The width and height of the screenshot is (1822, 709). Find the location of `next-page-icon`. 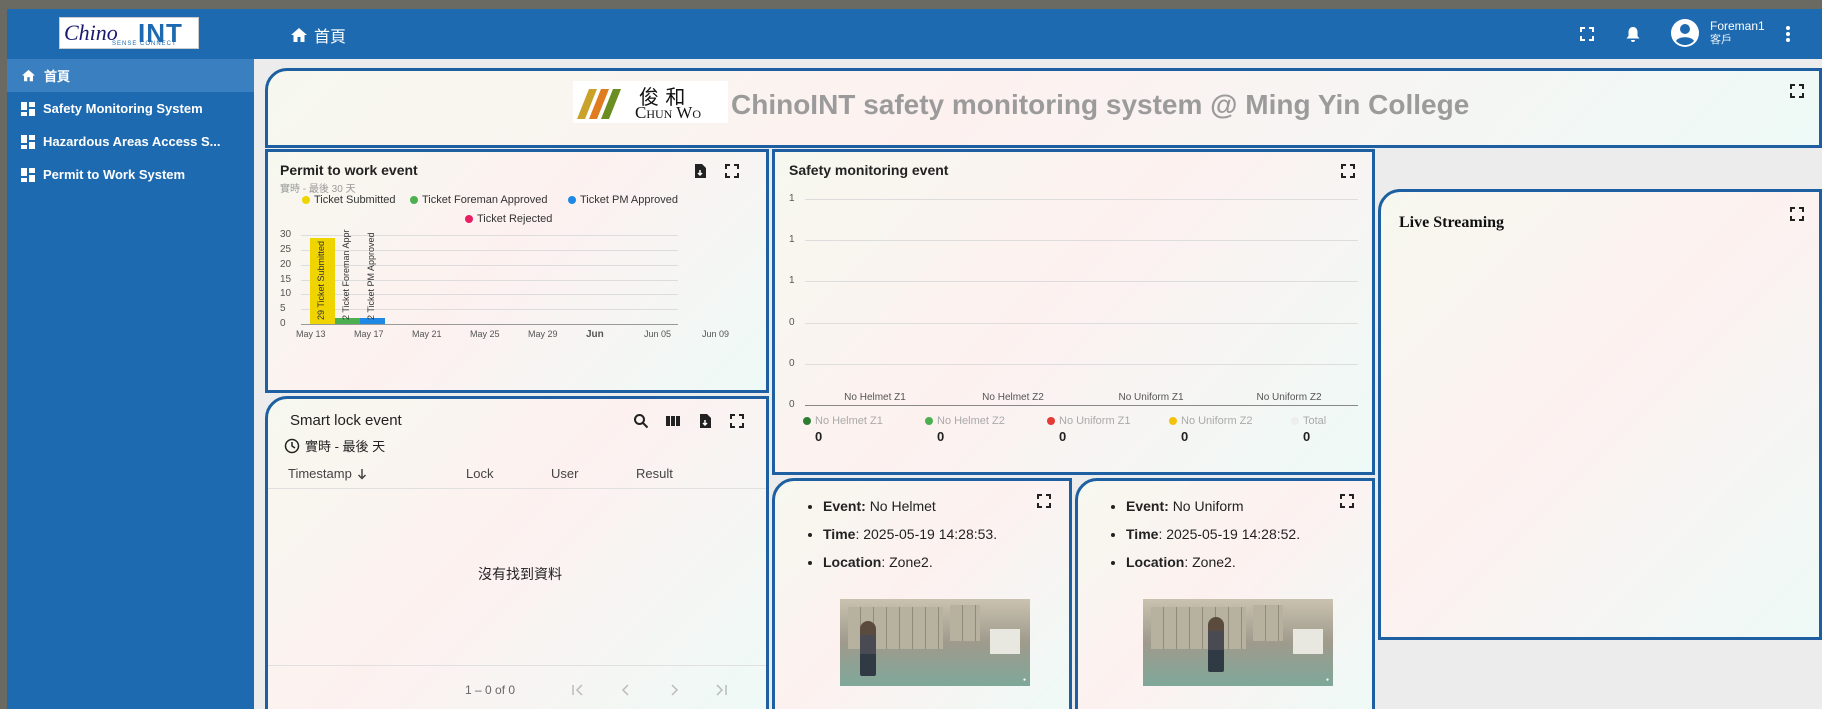

next-page-icon is located at coordinates (674, 690).